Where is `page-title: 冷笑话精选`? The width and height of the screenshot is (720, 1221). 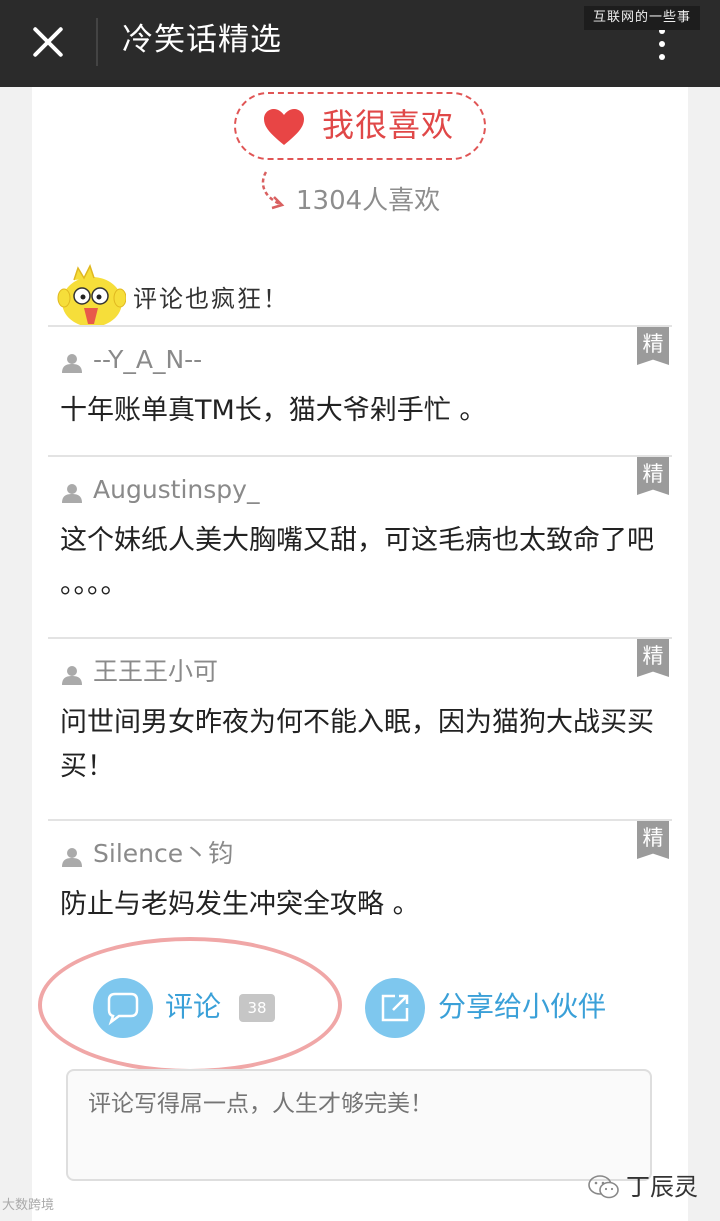 page-title: 冷笑话精选 is located at coordinates (202, 40).